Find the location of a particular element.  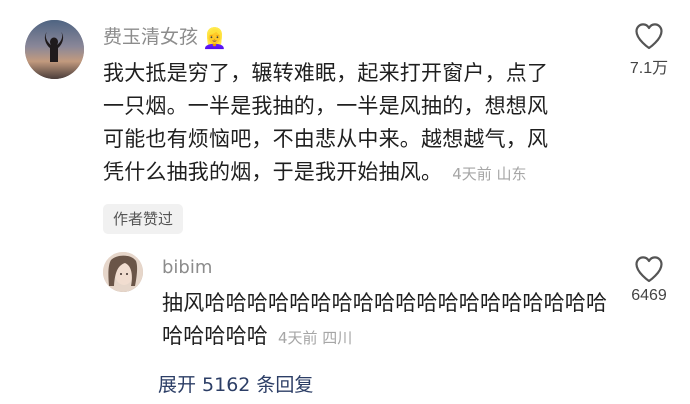

avatar is located at coordinates (54, 49).